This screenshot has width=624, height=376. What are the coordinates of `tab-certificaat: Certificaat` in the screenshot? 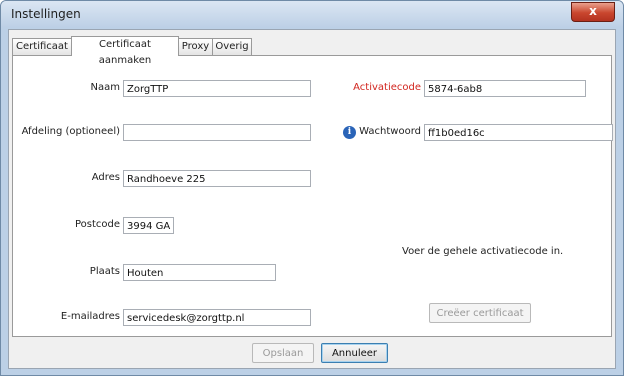 It's located at (42, 46).